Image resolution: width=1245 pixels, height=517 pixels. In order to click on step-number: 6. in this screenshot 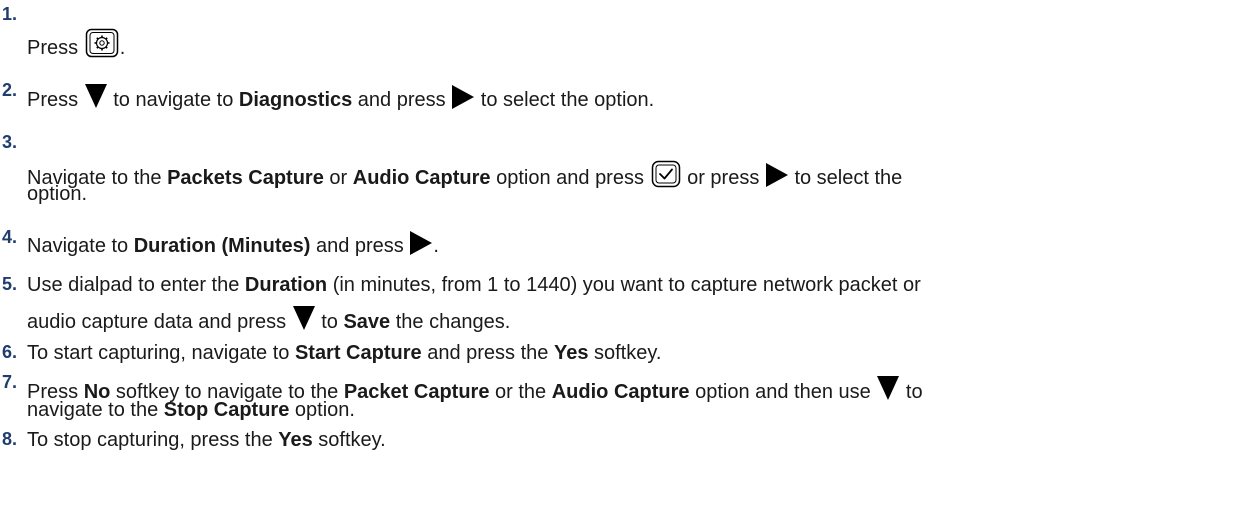, I will do `click(10, 352)`.